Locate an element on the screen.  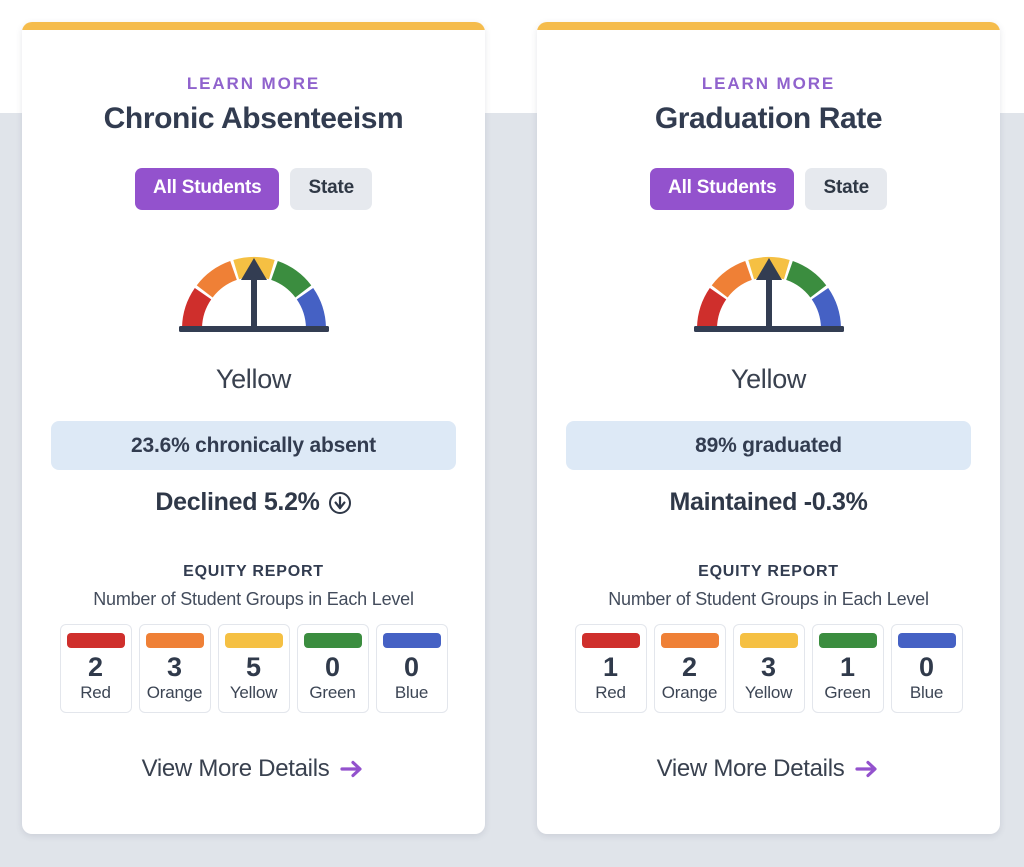
equity-cell-green: 0 Green is located at coordinates (332, 669).